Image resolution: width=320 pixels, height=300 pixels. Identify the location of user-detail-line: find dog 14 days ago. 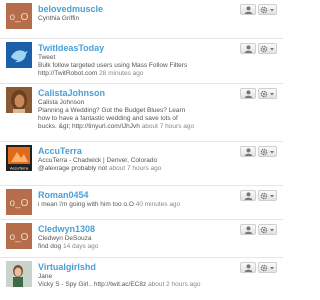
(134, 247).